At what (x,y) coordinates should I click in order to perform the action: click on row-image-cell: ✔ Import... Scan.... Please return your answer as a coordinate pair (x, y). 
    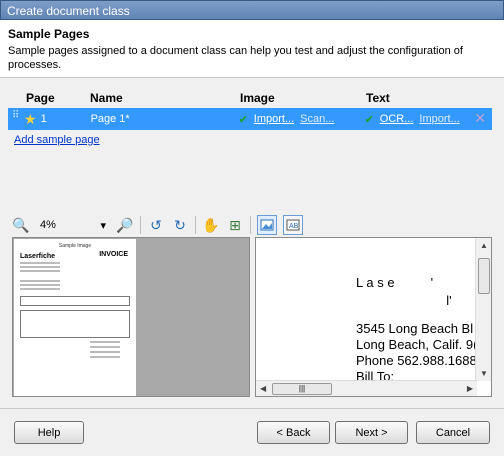
    Looking at the image, I should click on (296, 119).